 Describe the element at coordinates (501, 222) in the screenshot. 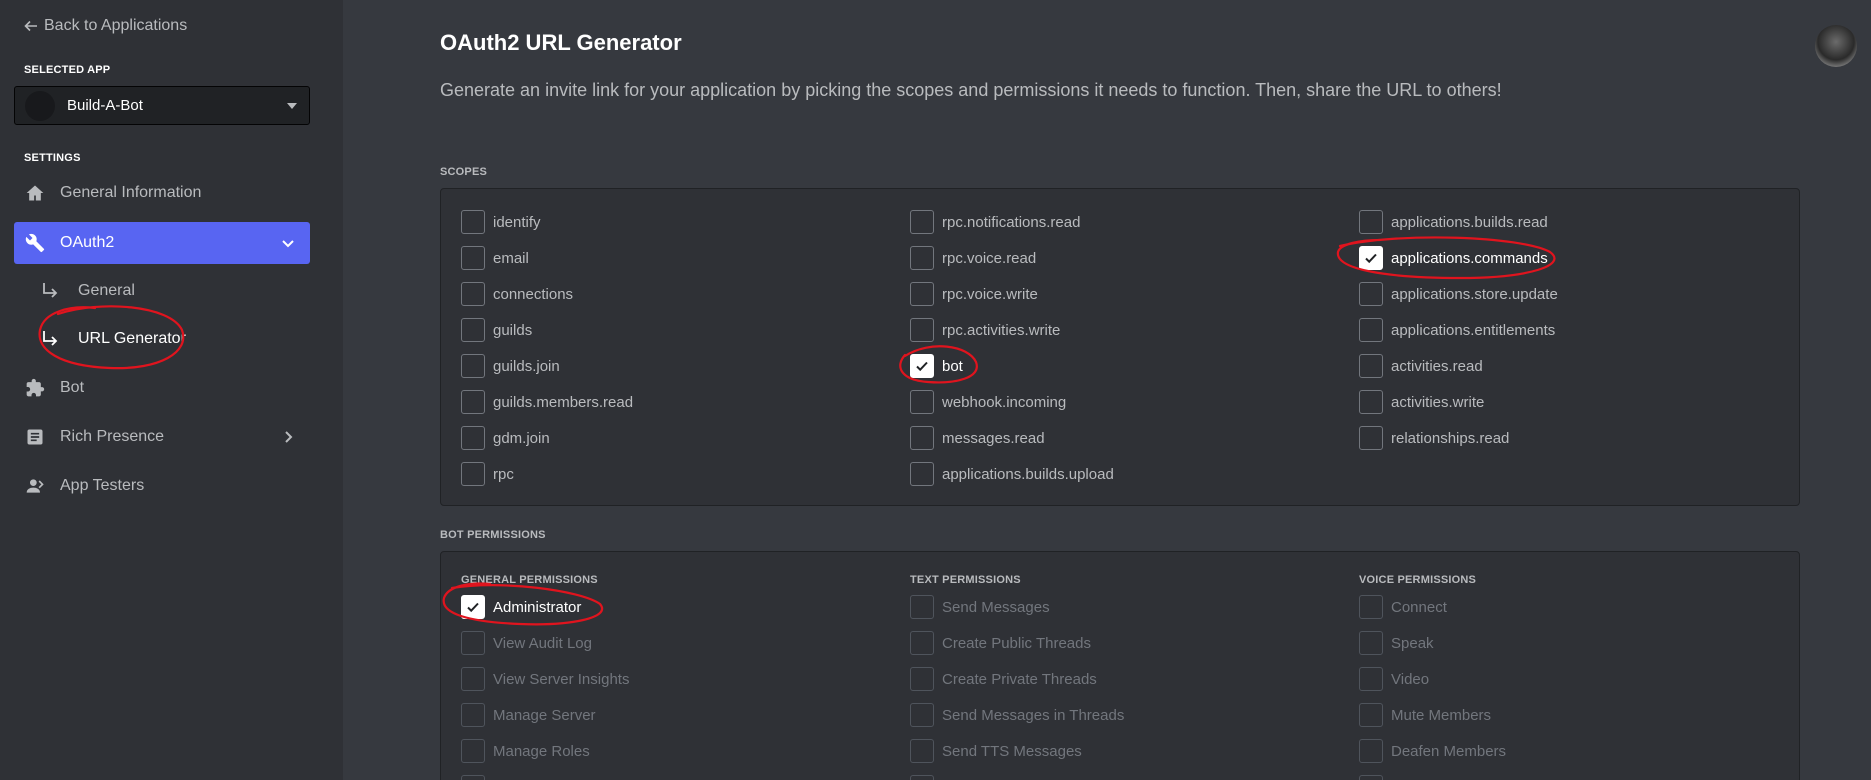

I see `scope-identify: identify` at that location.